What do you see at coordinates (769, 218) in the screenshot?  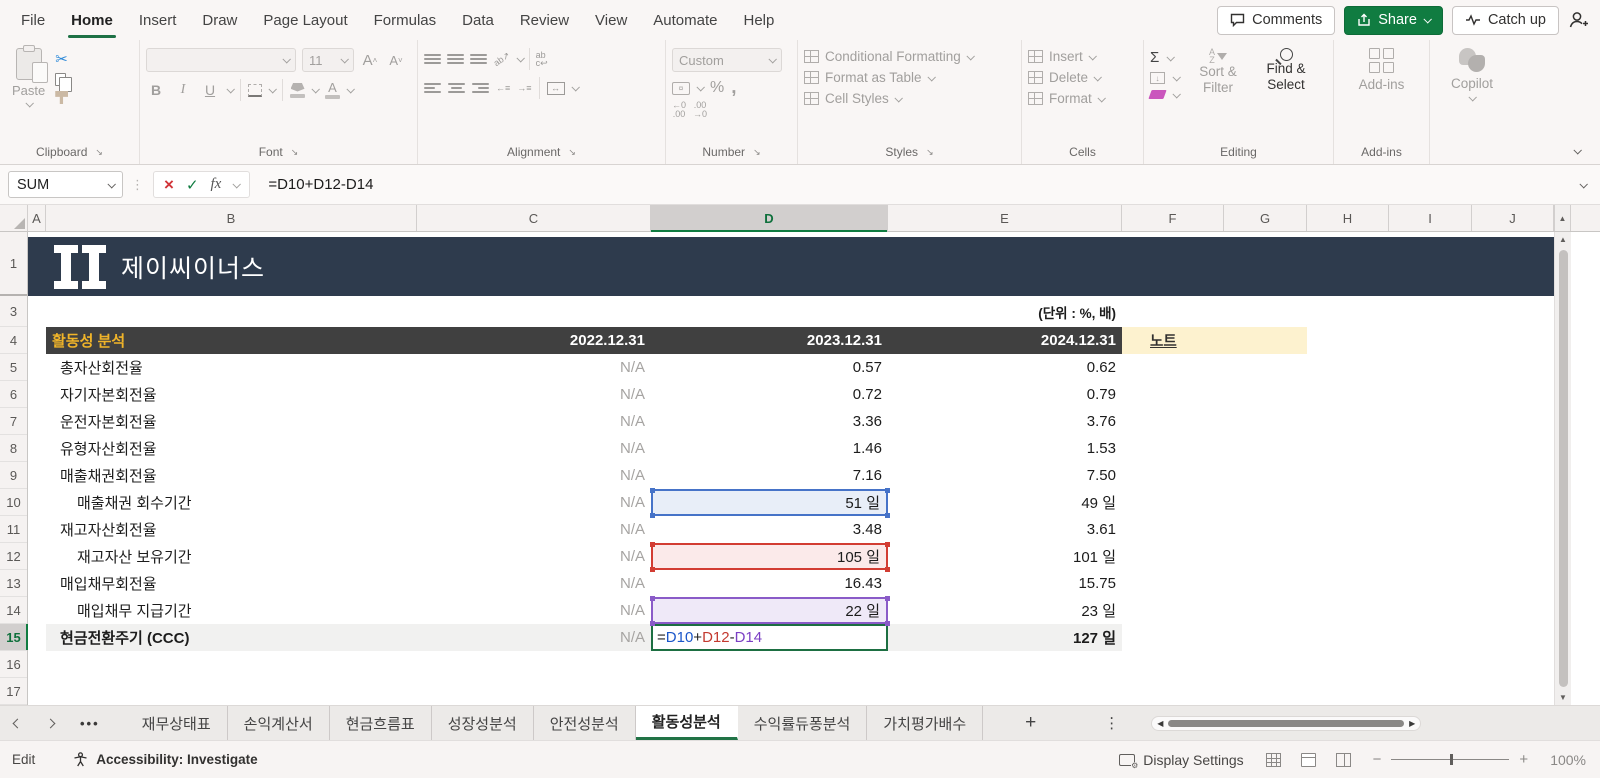 I see `column-header-D: D` at bounding box center [769, 218].